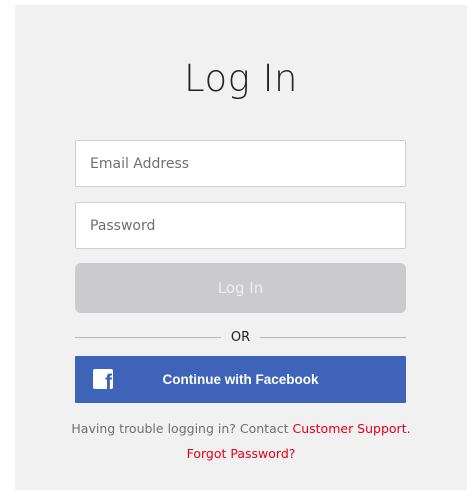 This screenshot has height=493, width=471. I want to click on divider-text: OR, so click(240, 337).